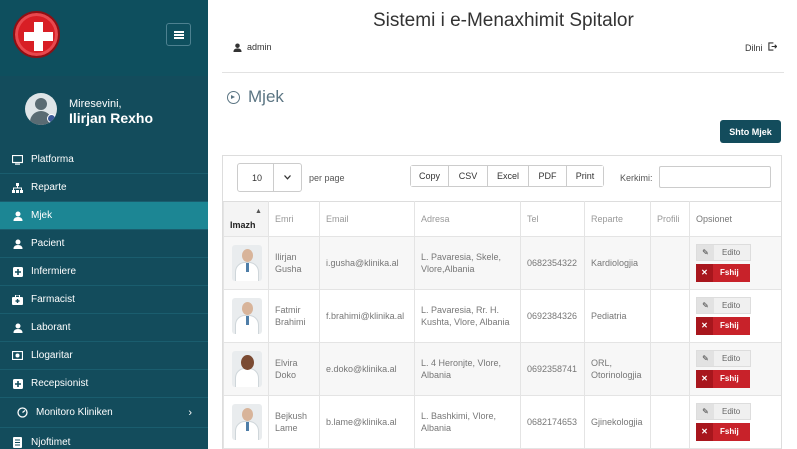  Describe the element at coordinates (294, 316) in the screenshot. I see `doctor-name: Fatmir Brahimi` at that location.